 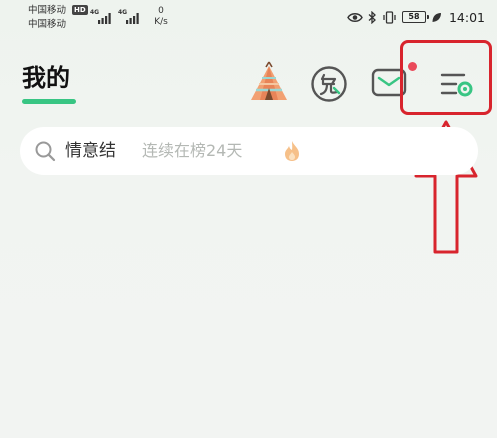 I want to click on signal-icon-sim2: 4G, so click(x=130, y=17).